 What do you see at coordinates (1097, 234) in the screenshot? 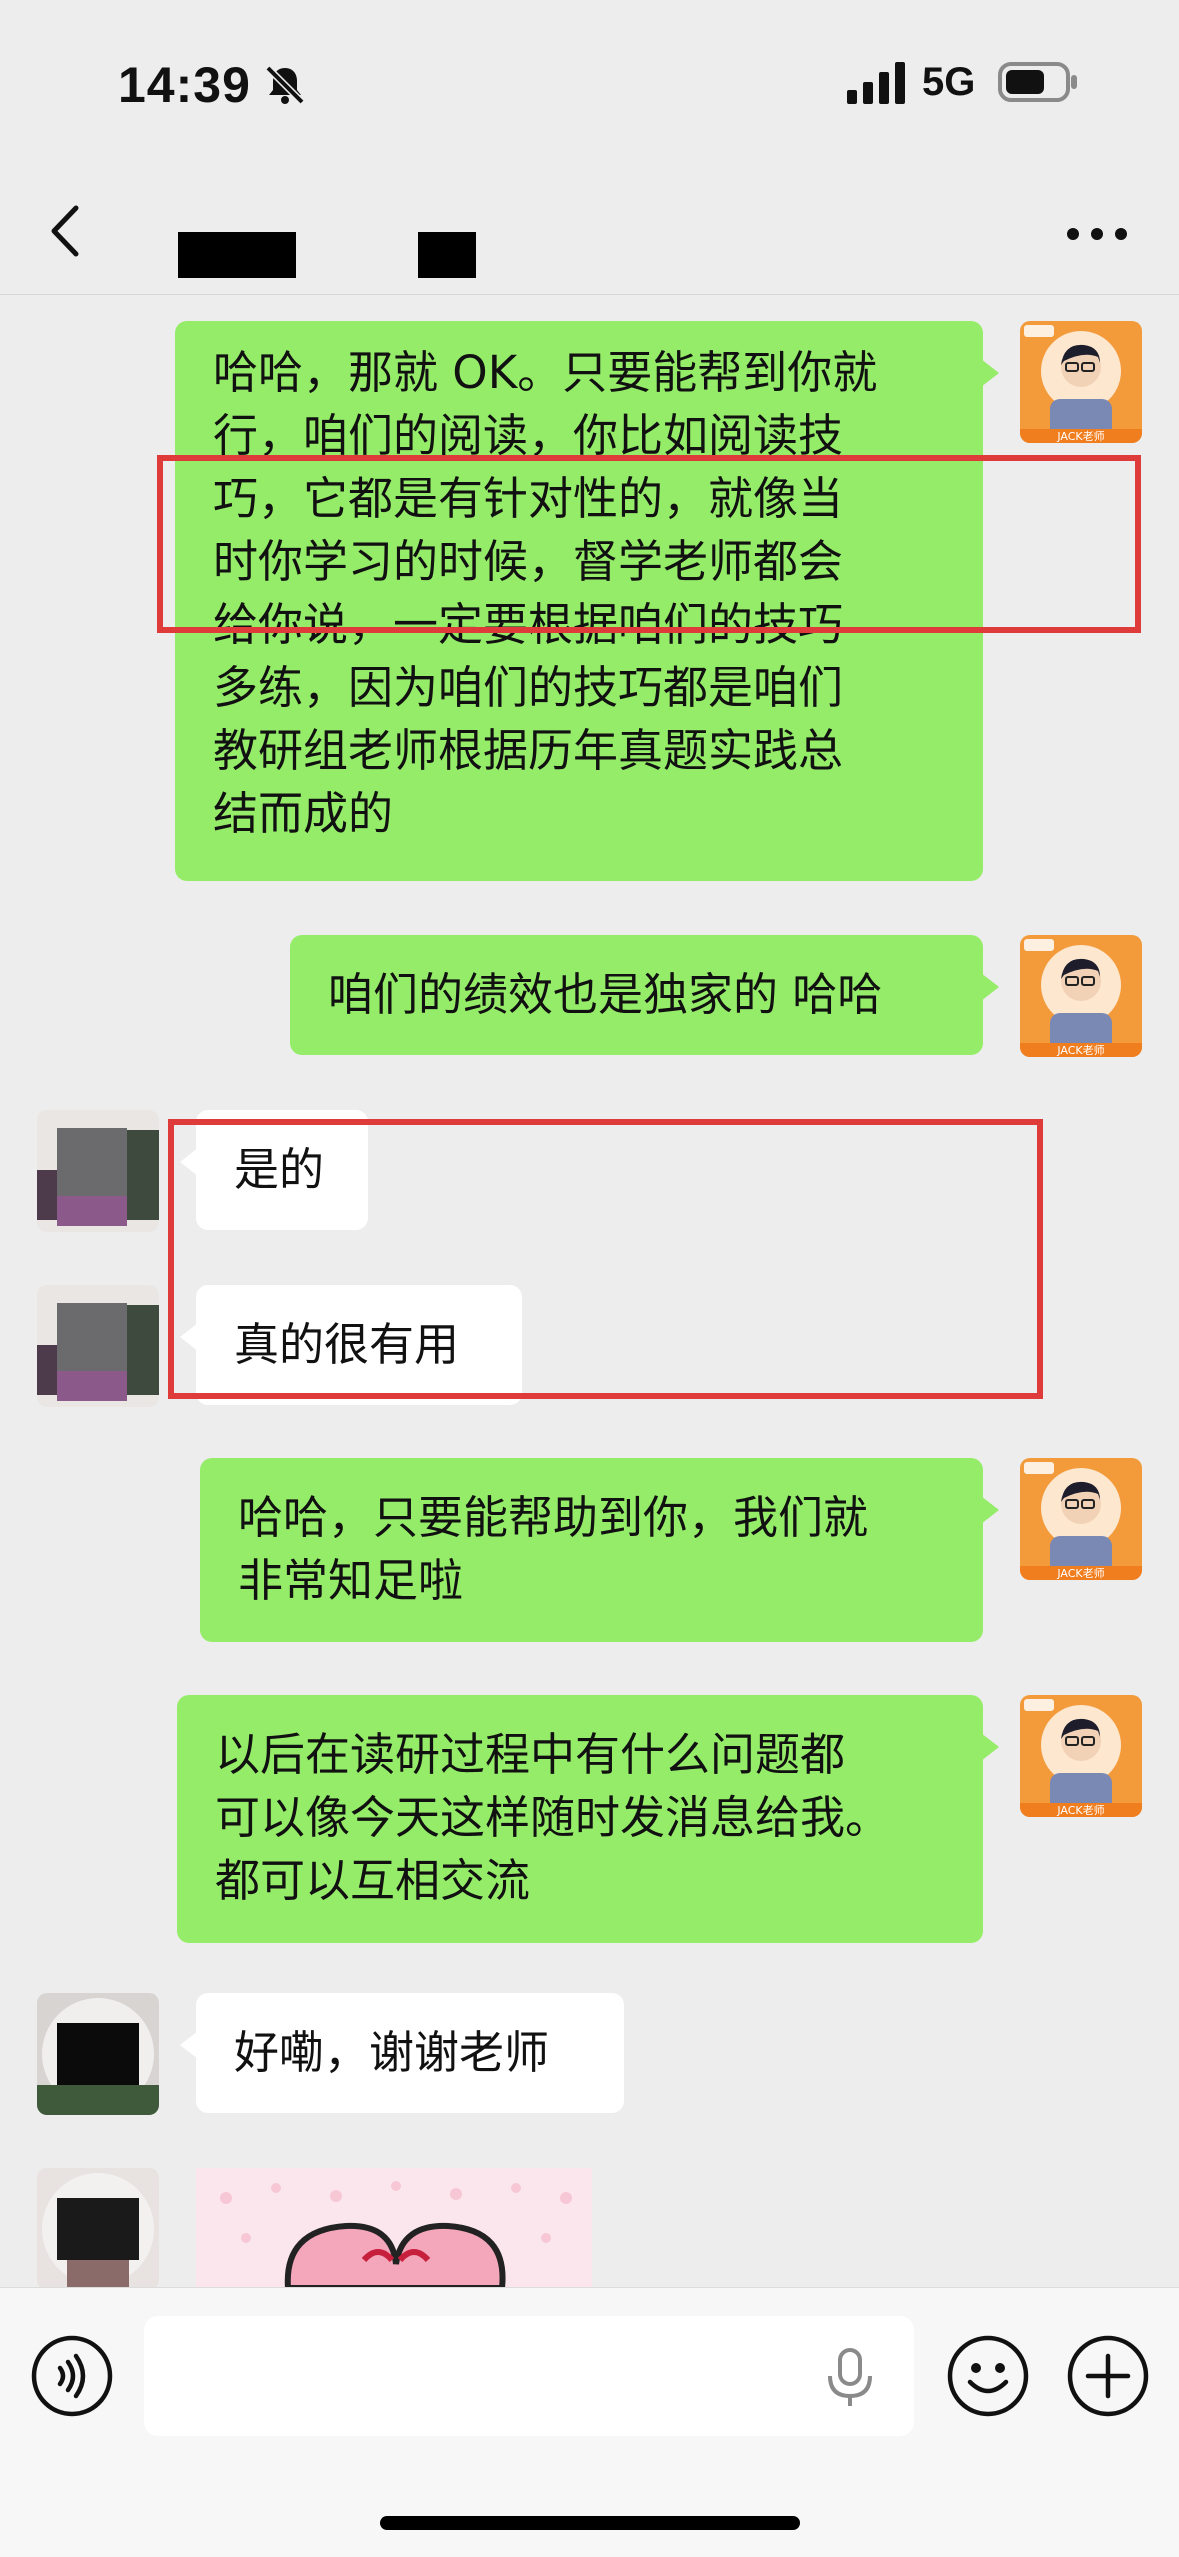
I see `more-options-icon` at bounding box center [1097, 234].